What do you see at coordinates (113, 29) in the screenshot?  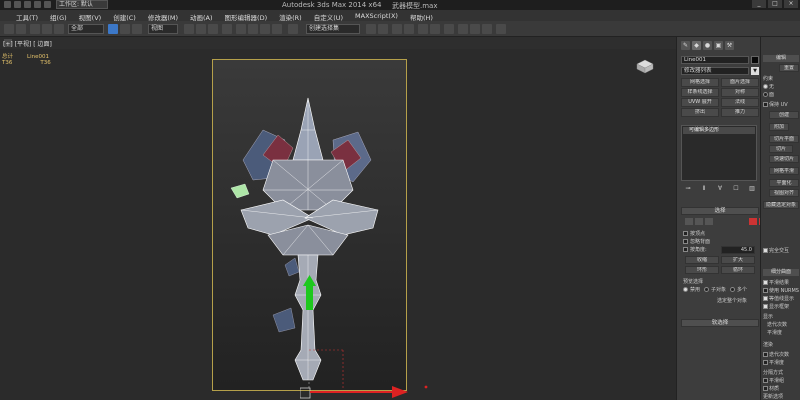 I see `select-object-icon` at bounding box center [113, 29].